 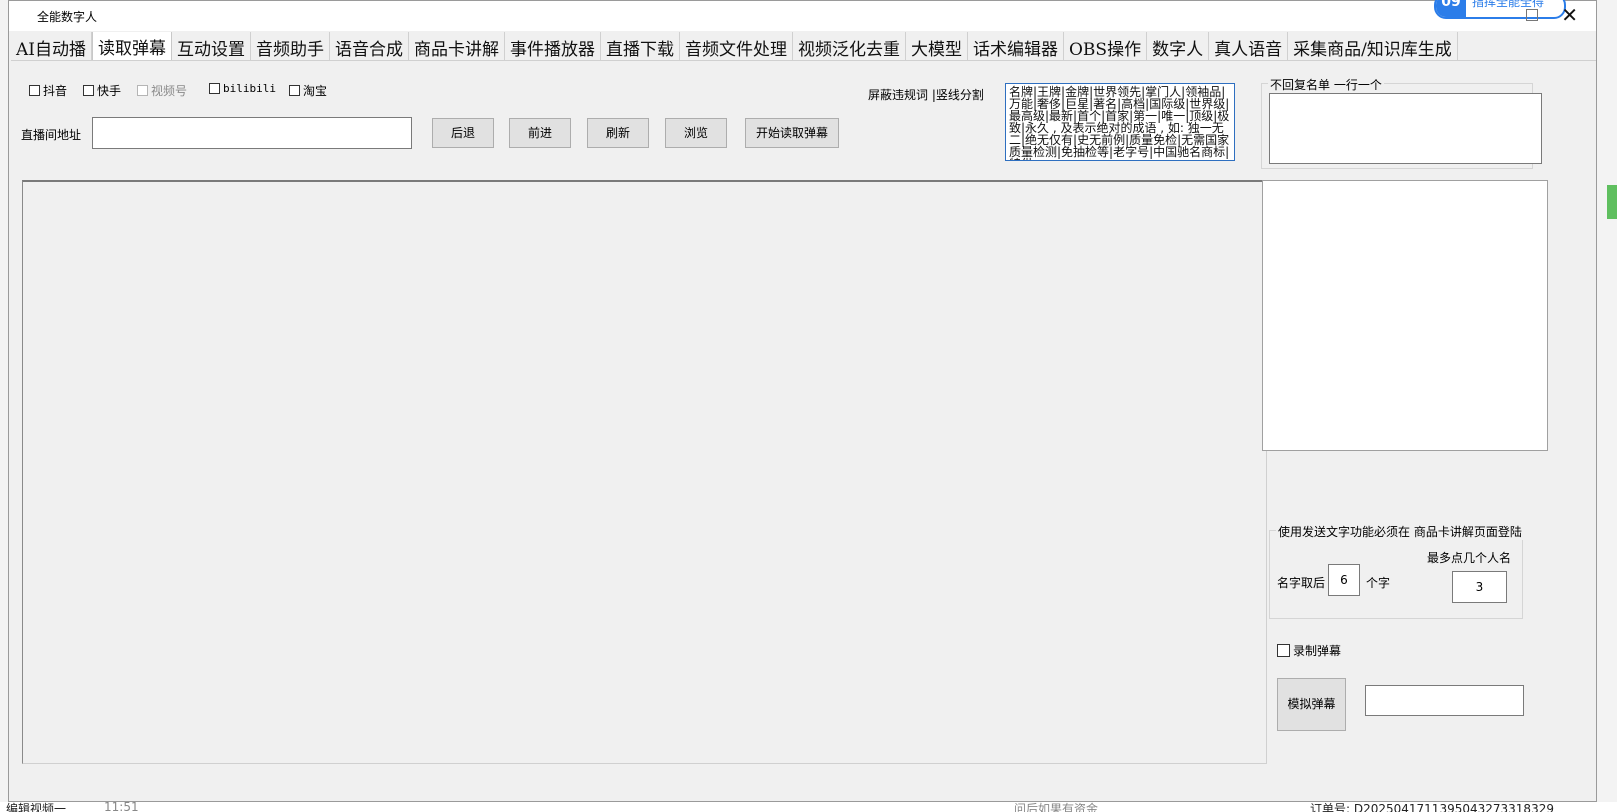 I want to click on maximize-icon, so click(x=1532, y=15).